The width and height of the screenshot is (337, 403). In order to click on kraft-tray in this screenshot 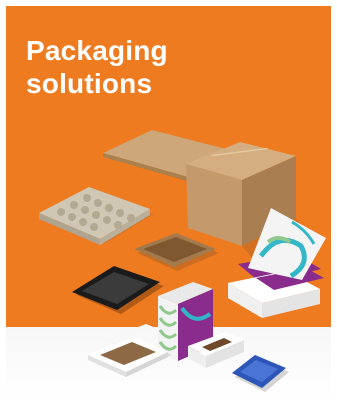, I will do `click(176, 252)`.